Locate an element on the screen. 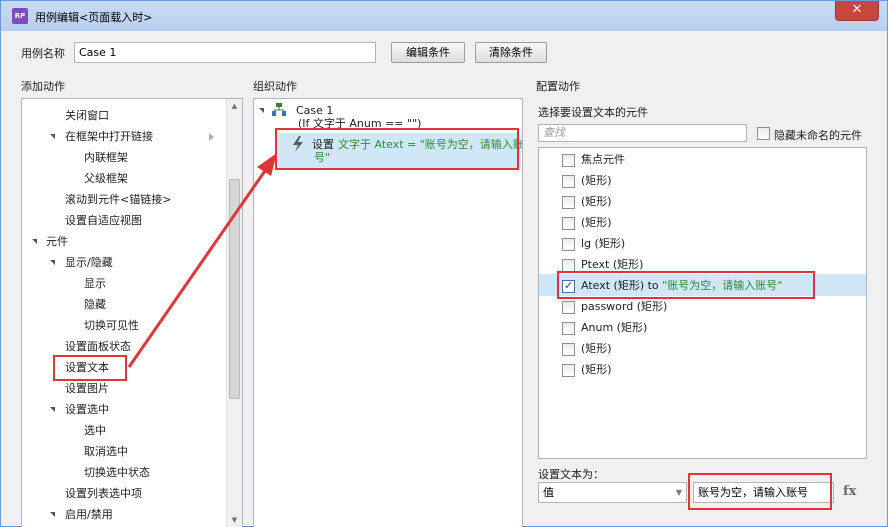 The height and width of the screenshot is (527, 888). annotation-arrow is located at coordinates (202, 260).